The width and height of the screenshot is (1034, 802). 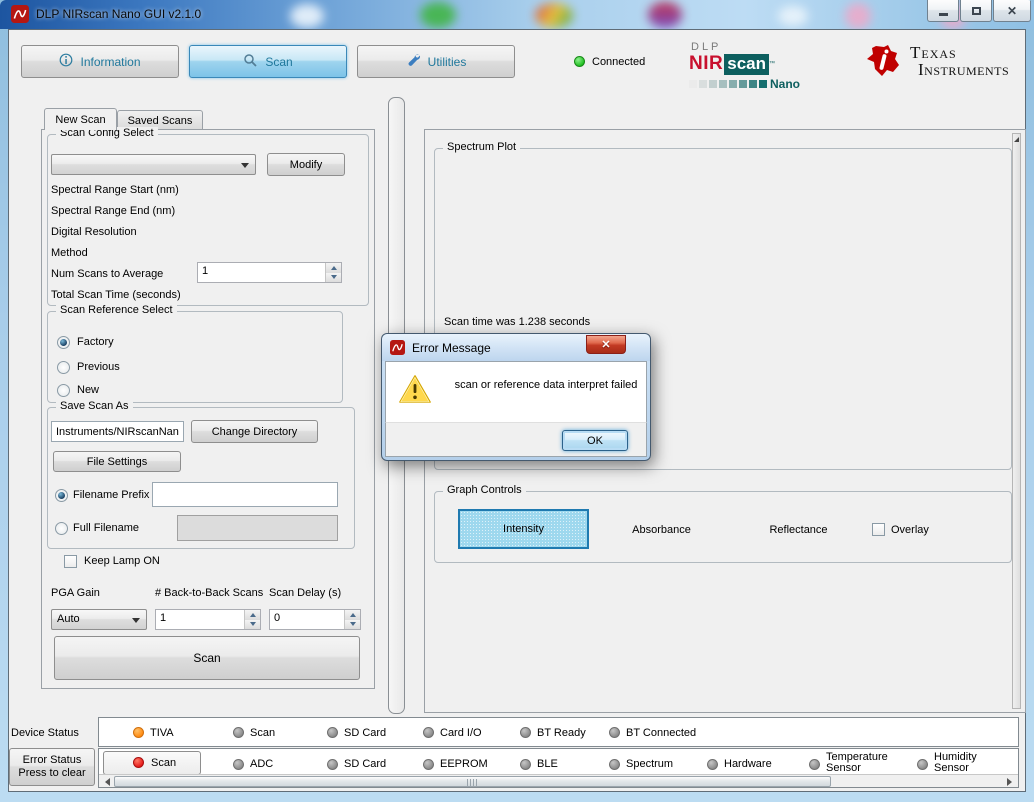 I want to click on directory-field, so click(x=117, y=431).